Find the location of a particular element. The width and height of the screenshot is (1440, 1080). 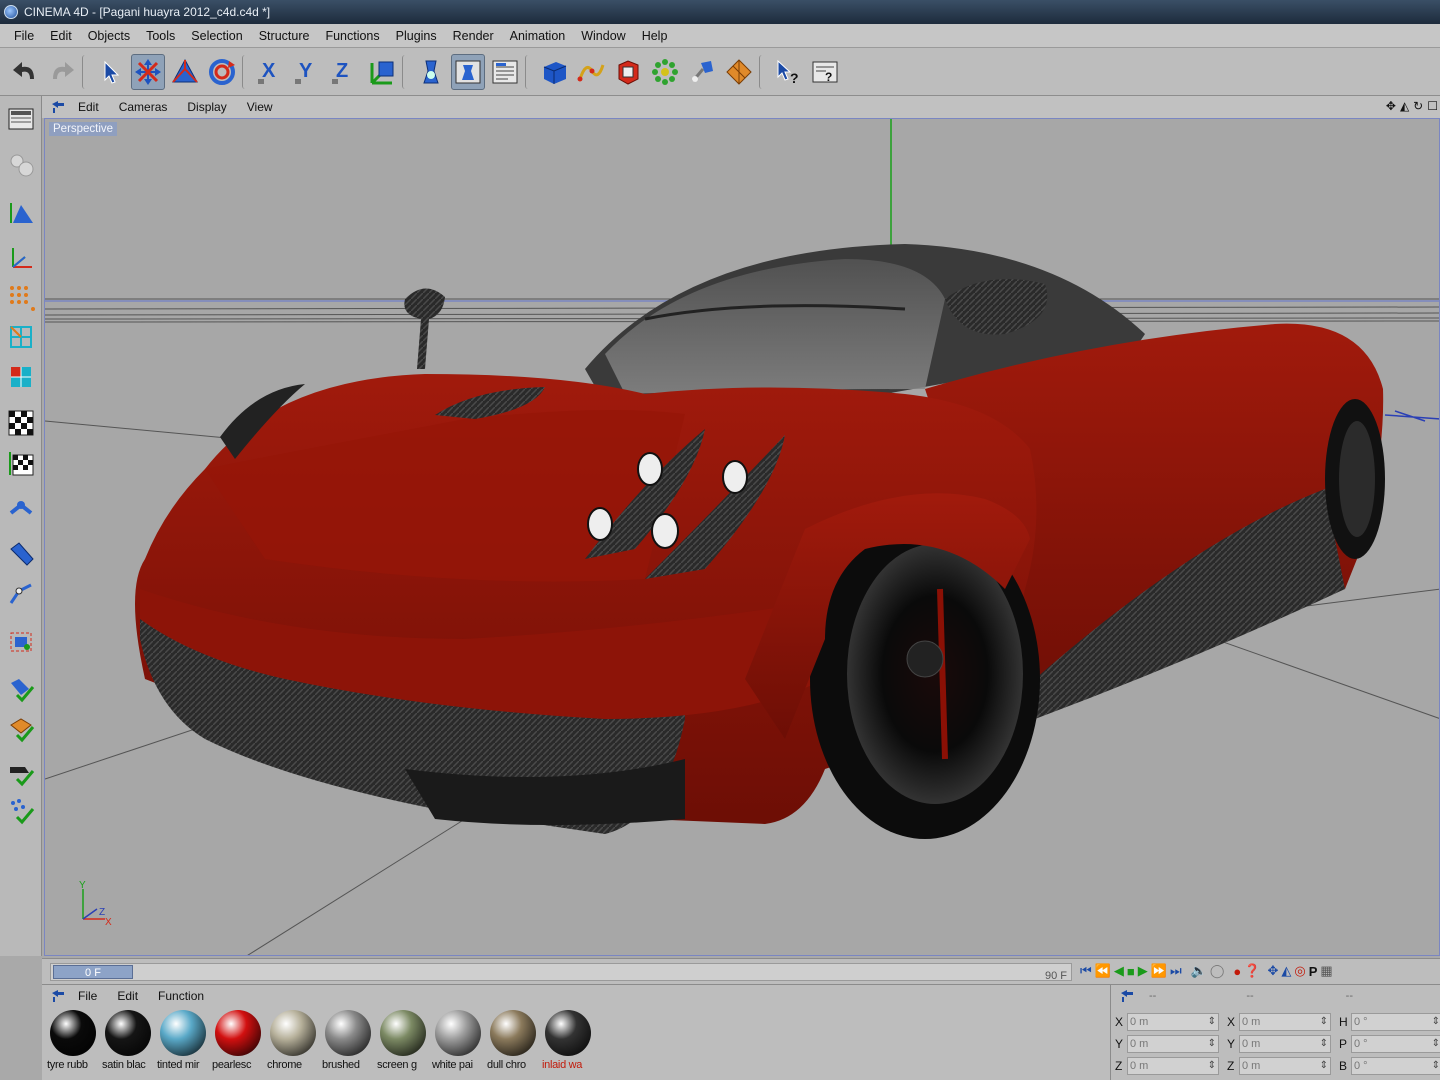

array-icon is located at coordinates (665, 72).